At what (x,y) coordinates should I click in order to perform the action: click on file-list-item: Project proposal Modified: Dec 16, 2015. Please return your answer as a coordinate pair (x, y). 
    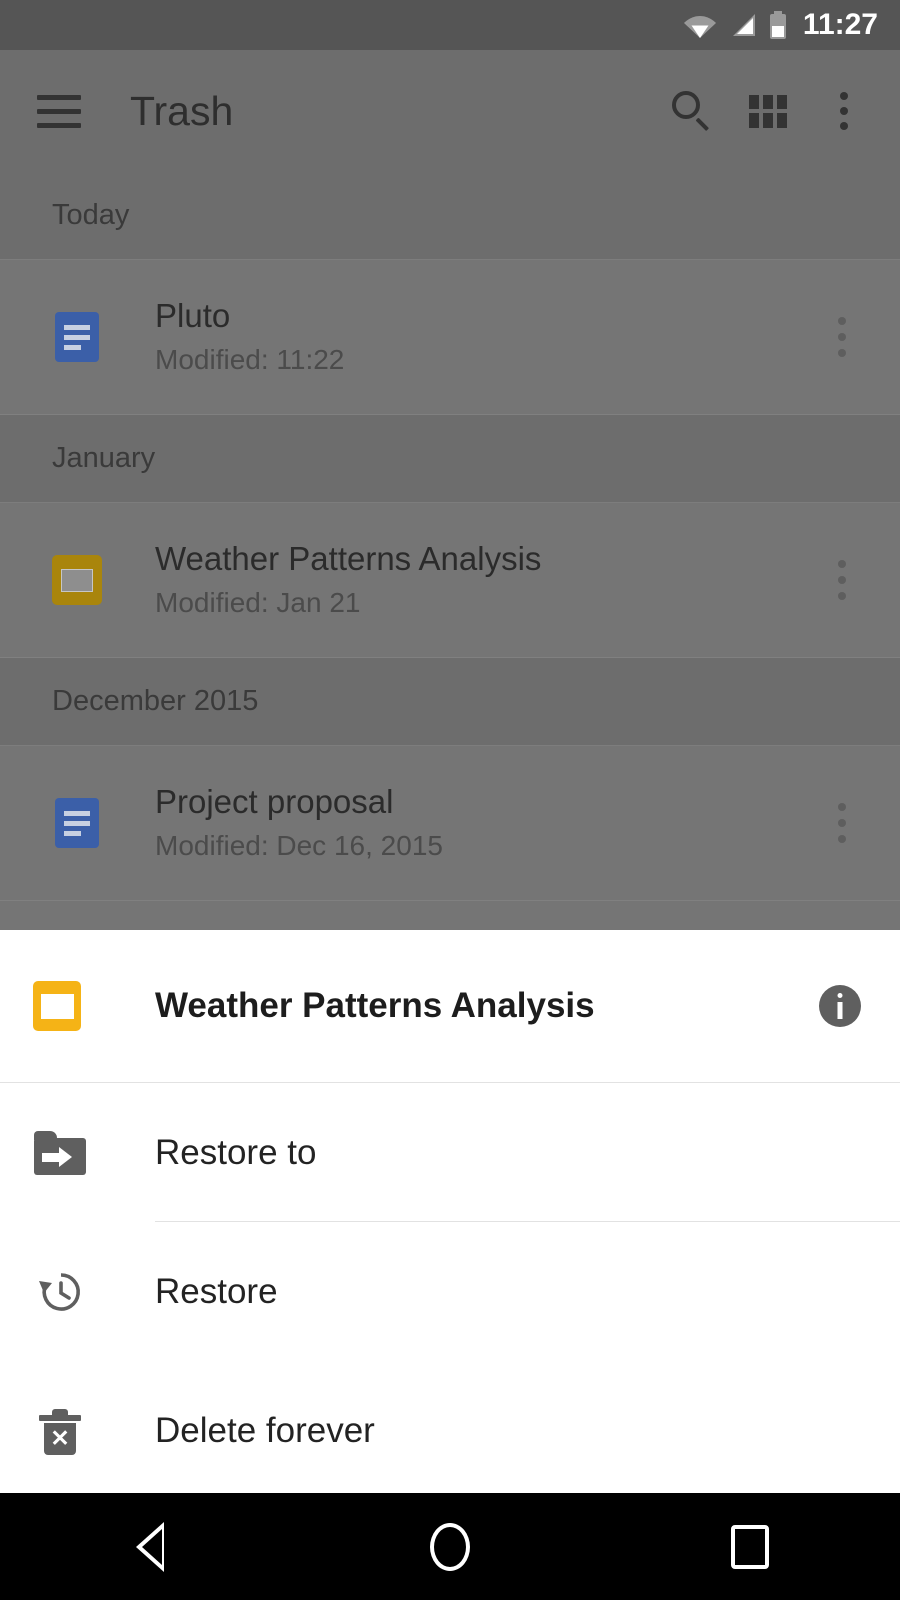
    Looking at the image, I should click on (450, 823).